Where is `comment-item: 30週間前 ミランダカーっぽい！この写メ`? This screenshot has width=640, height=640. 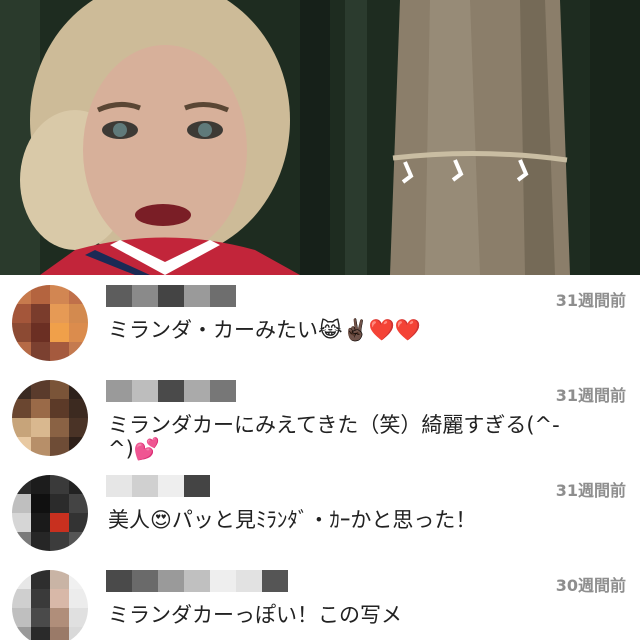 comment-item: 30週間前 ミランダカーっぽい！この写メ is located at coordinates (320, 600).